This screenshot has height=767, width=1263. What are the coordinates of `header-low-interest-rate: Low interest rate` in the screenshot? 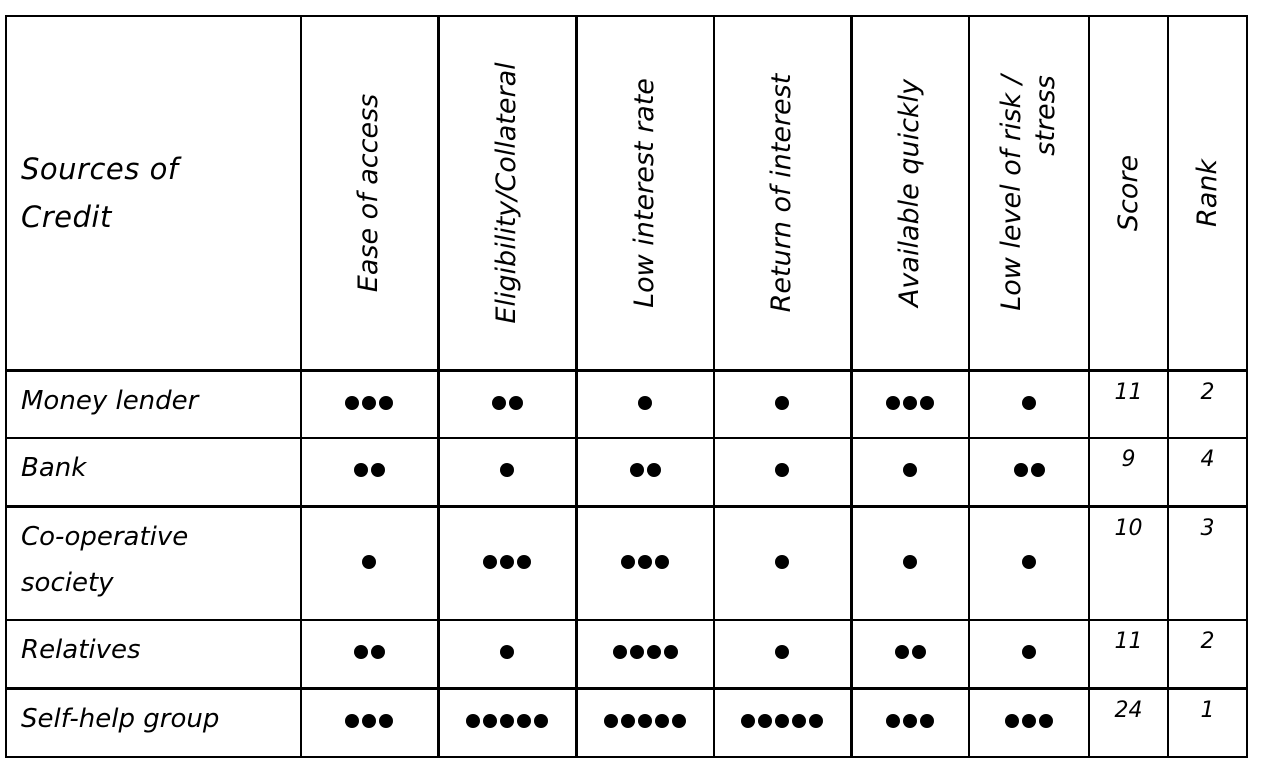 It's located at (644, 193).